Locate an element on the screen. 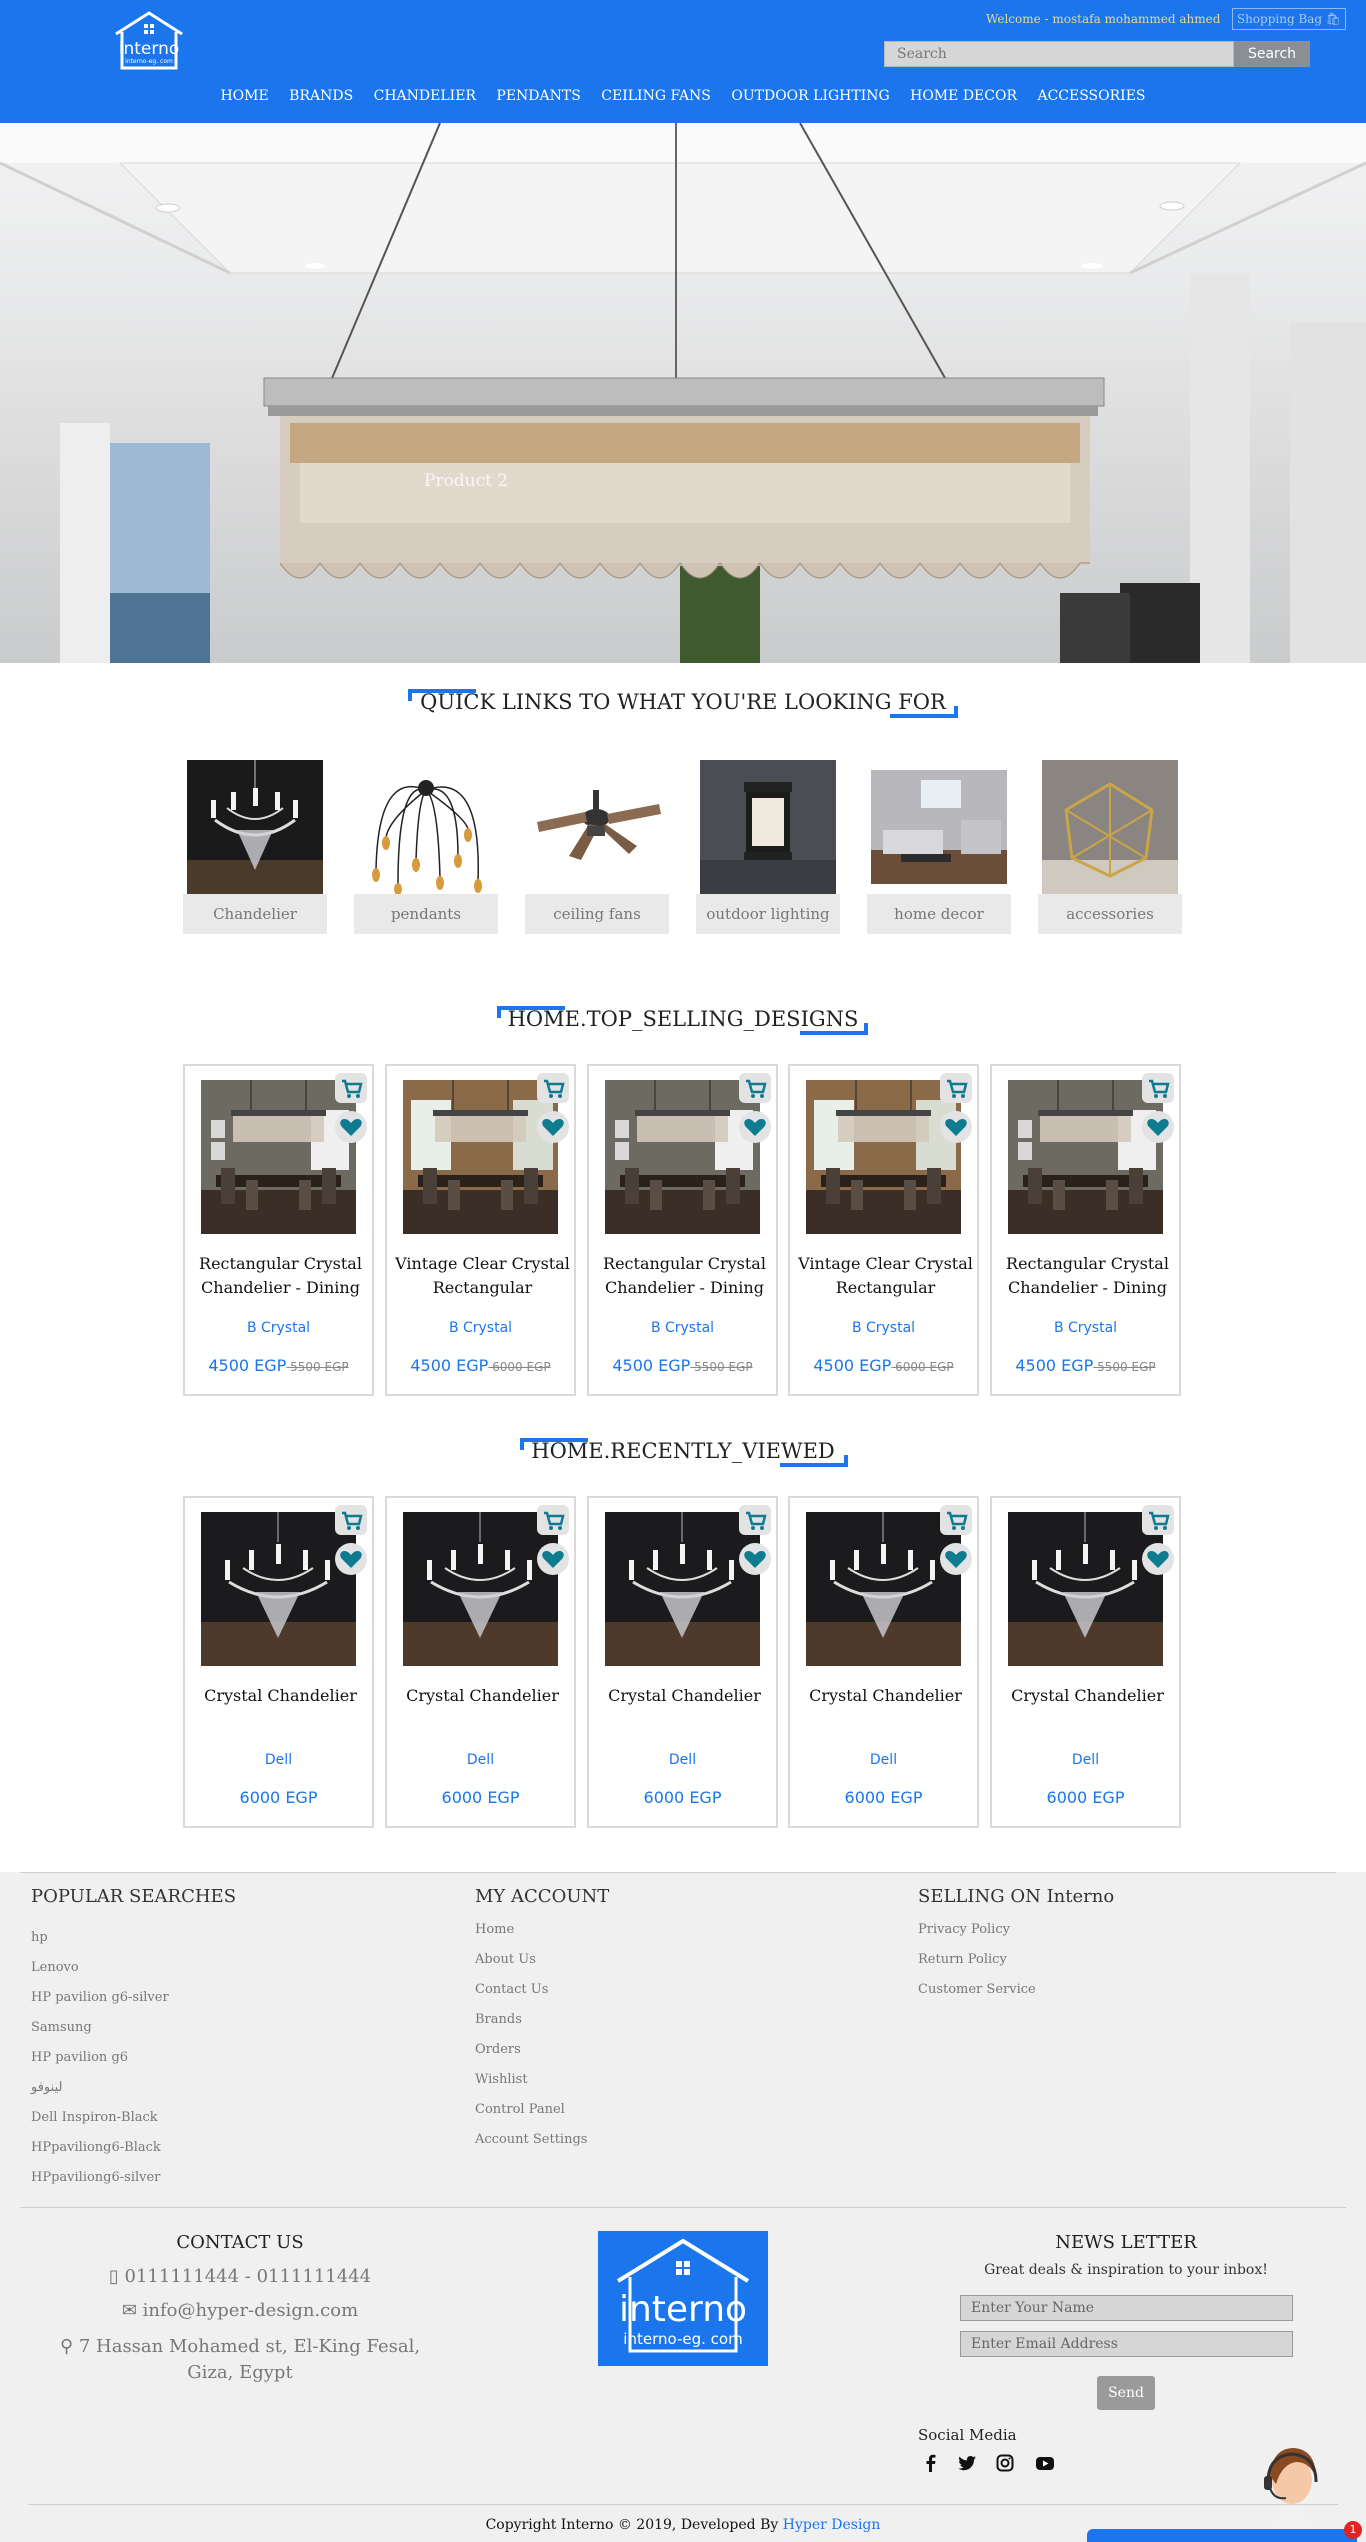 This screenshot has height=2542, width=1366. popular-link: HPpaviliong6-Black is located at coordinates (96, 2147).